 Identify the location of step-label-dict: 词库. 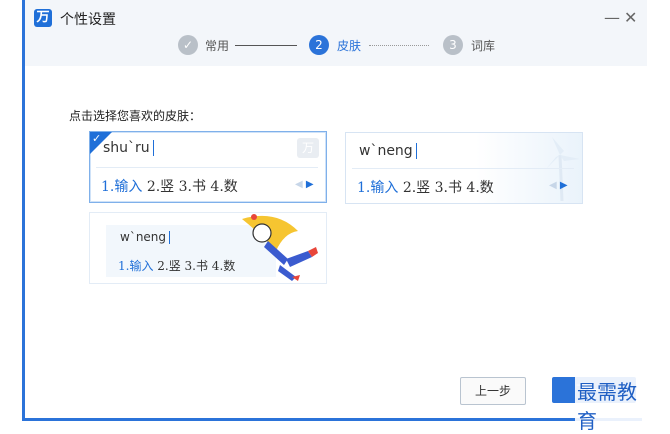
(483, 46).